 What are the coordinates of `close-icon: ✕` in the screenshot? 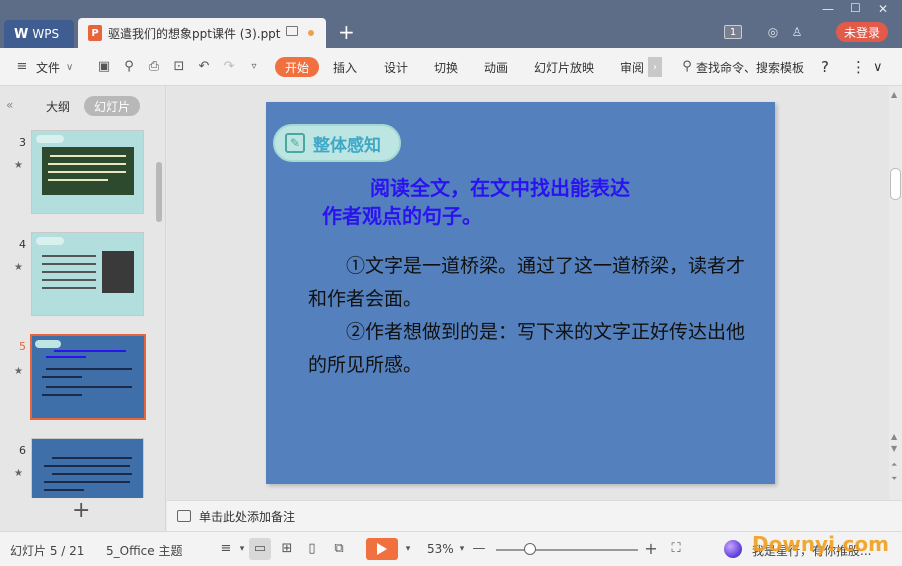 It's located at (883, 9).